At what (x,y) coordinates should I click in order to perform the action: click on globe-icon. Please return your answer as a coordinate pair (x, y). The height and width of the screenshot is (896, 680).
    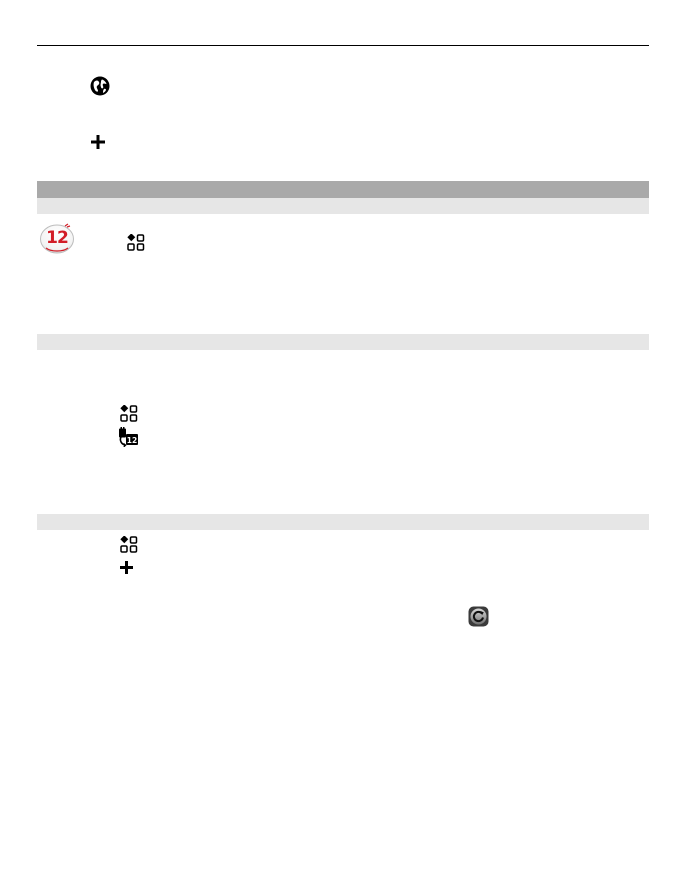
    Looking at the image, I should click on (100, 86).